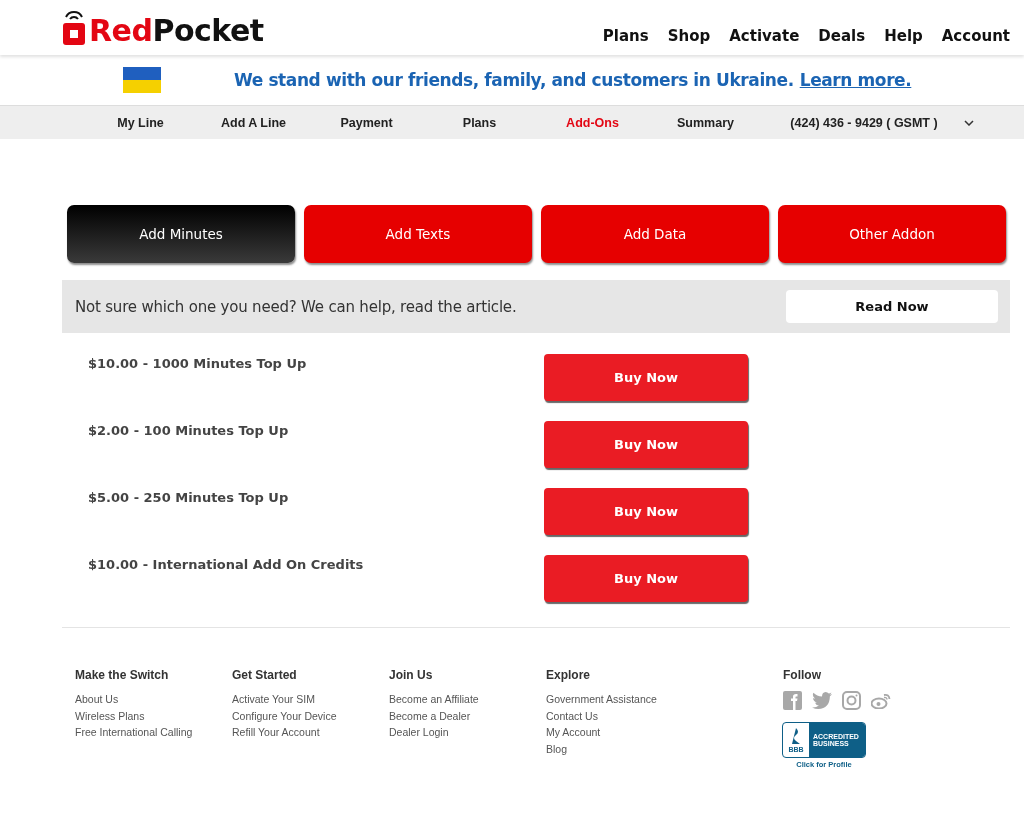  Describe the element at coordinates (802, 675) in the screenshot. I see `footer-heading: Follow` at that location.